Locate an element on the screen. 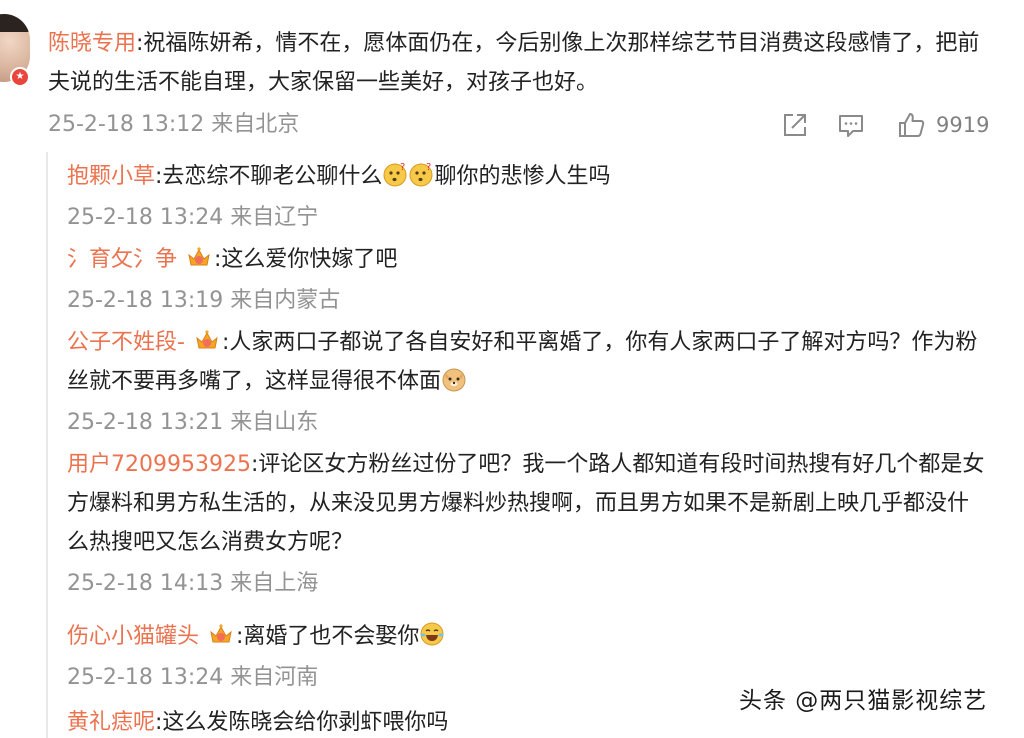 Image resolution: width=1024 pixels, height=738 pixels. verified-badge-icon: ★ is located at coordinates (20, 77).